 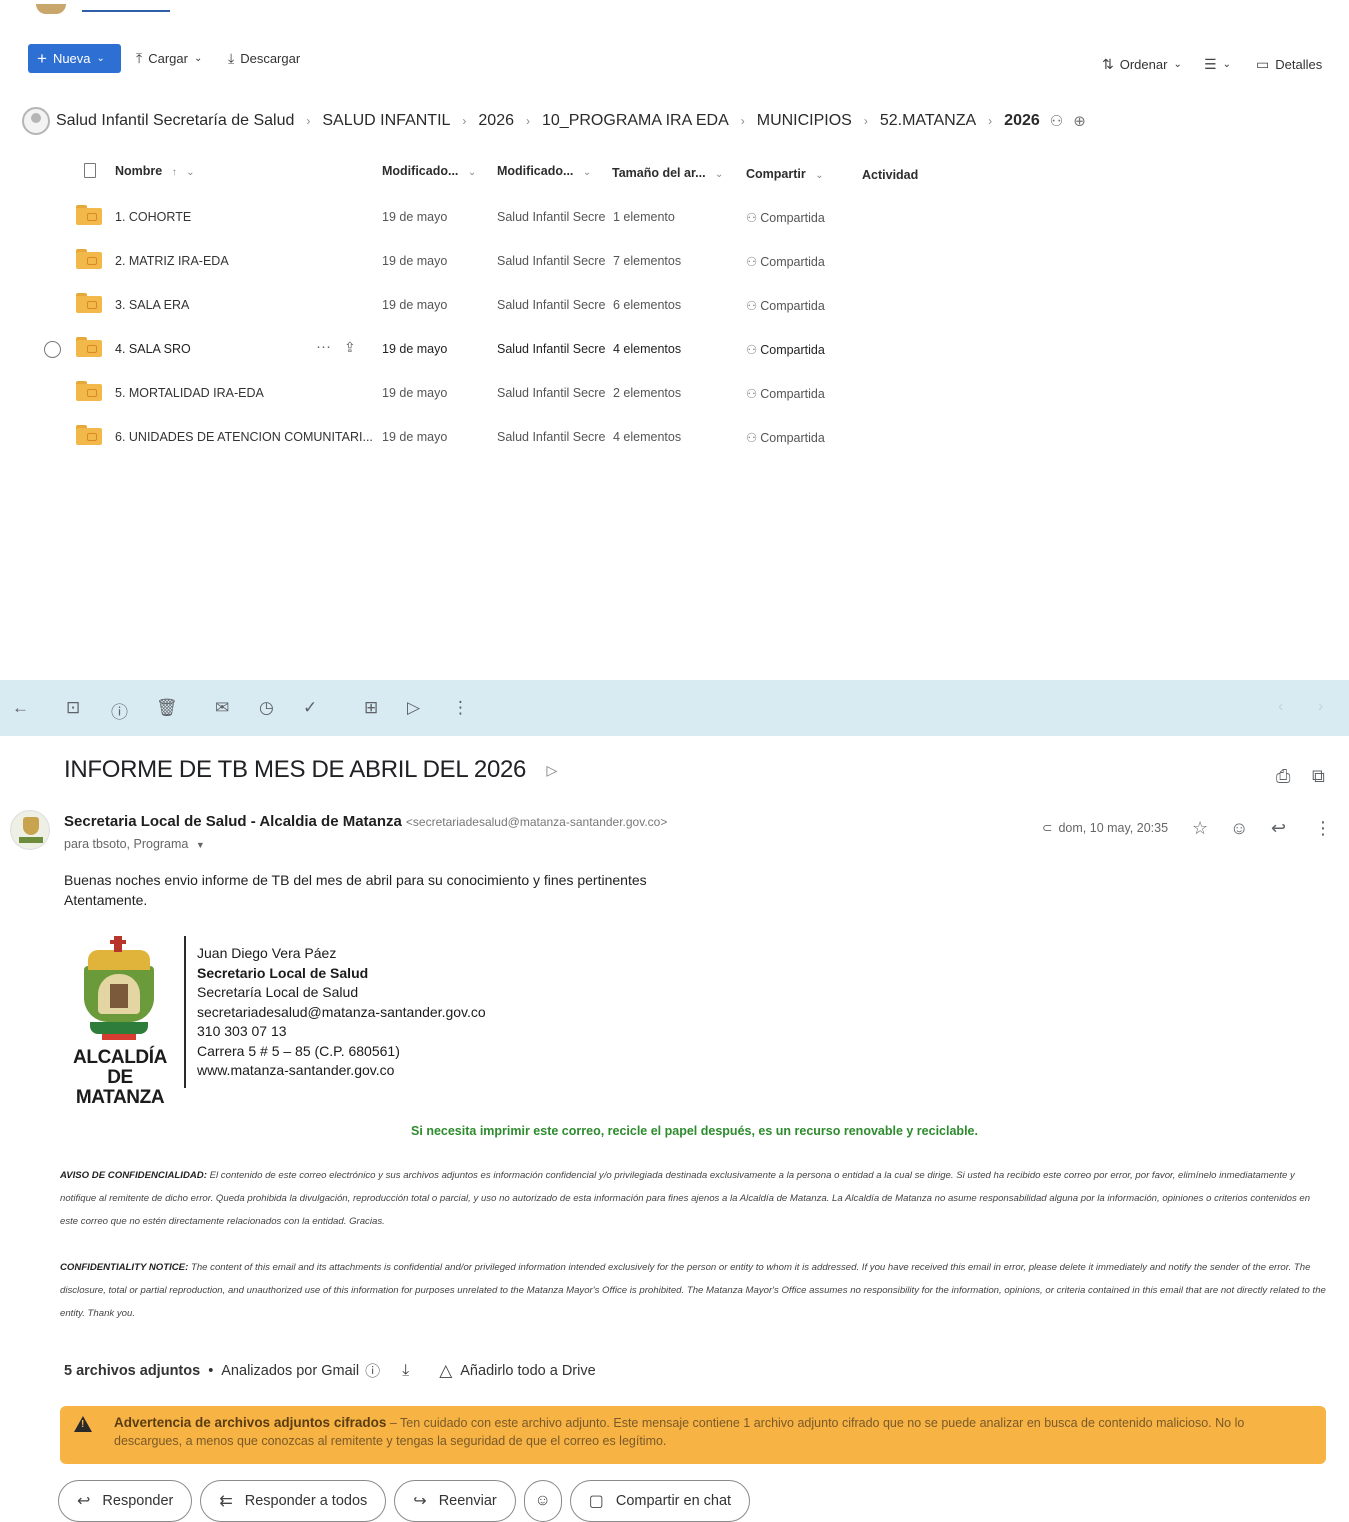 I want to click on older-chevron-icon: ›, so click(x=1320, y=707).